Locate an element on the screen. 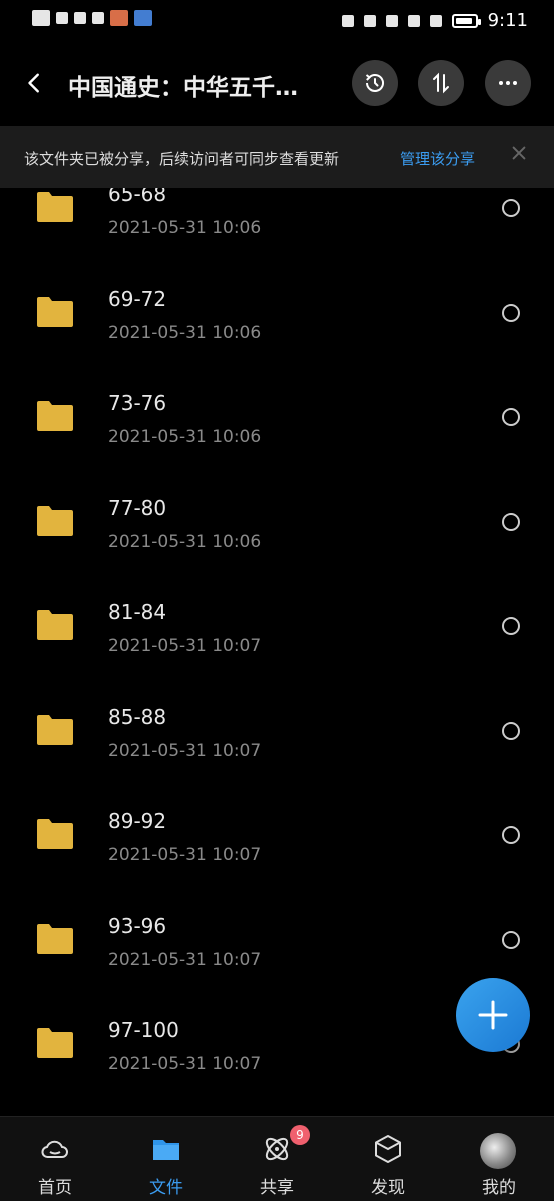  file-name: 97-100 is located at coordinates (143, 1030).